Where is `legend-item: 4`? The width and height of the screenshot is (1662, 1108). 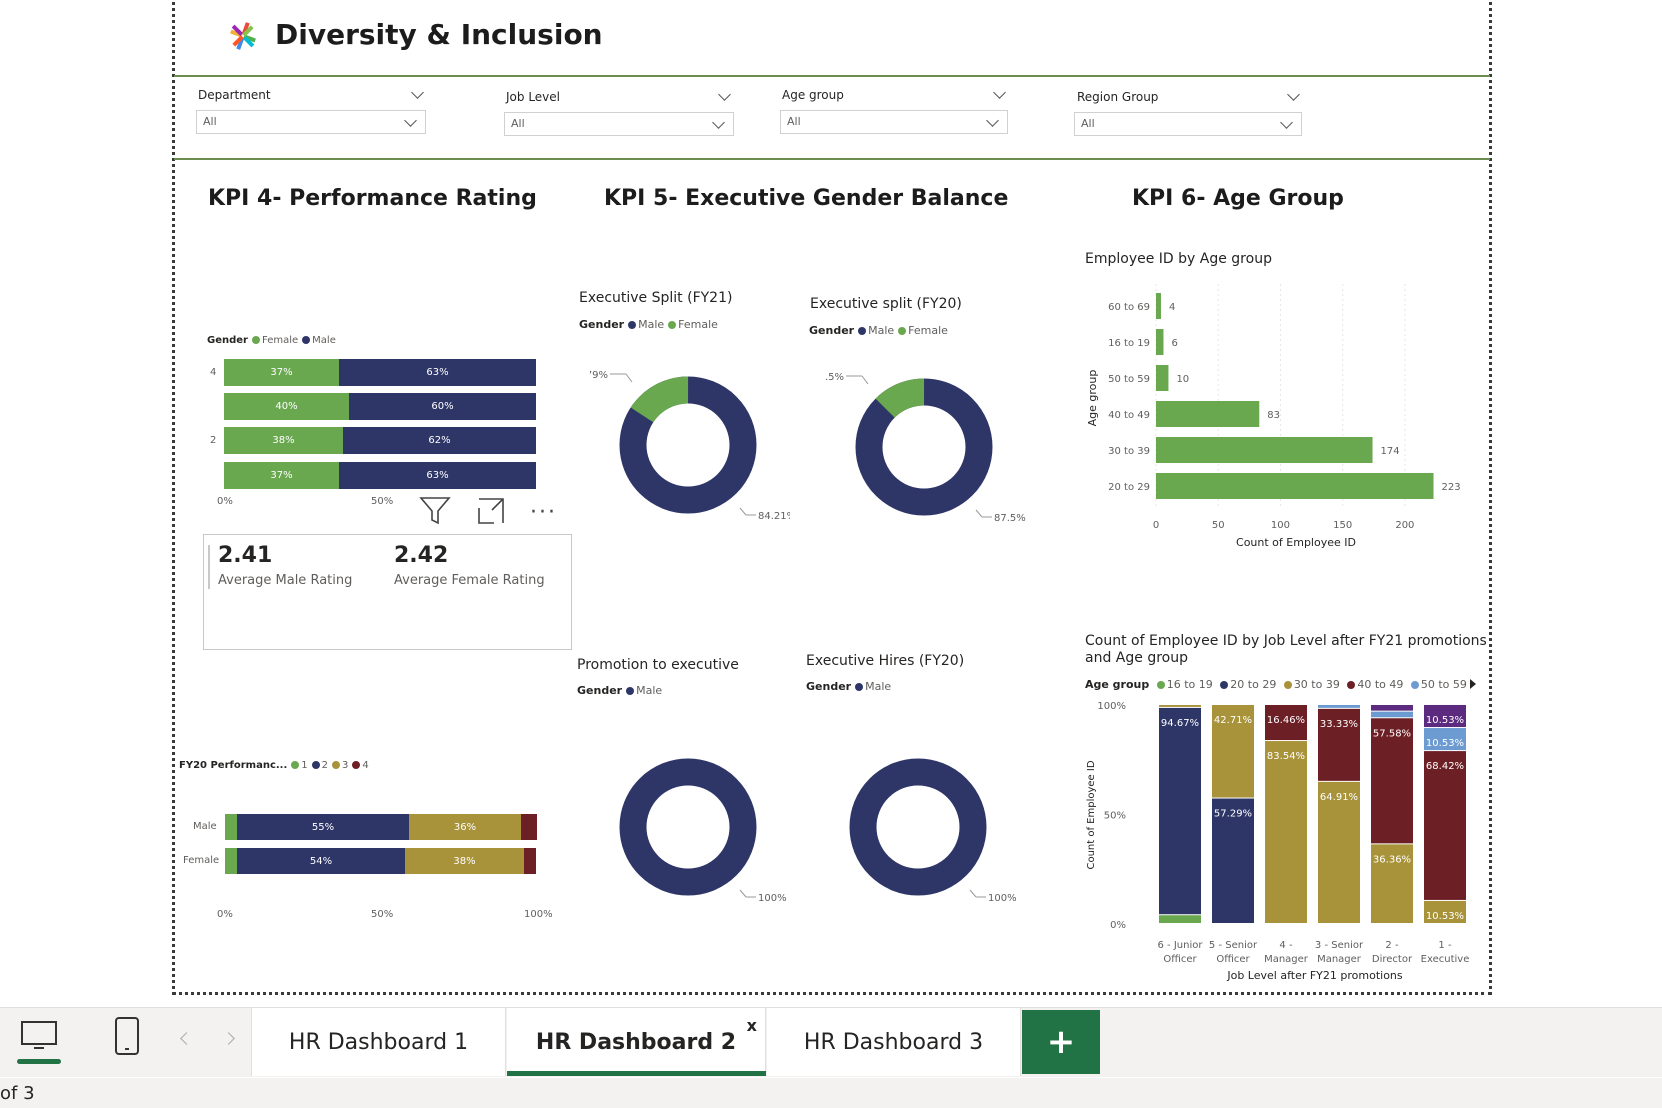
legend-item: 4 is located at coordinates (365, 765).